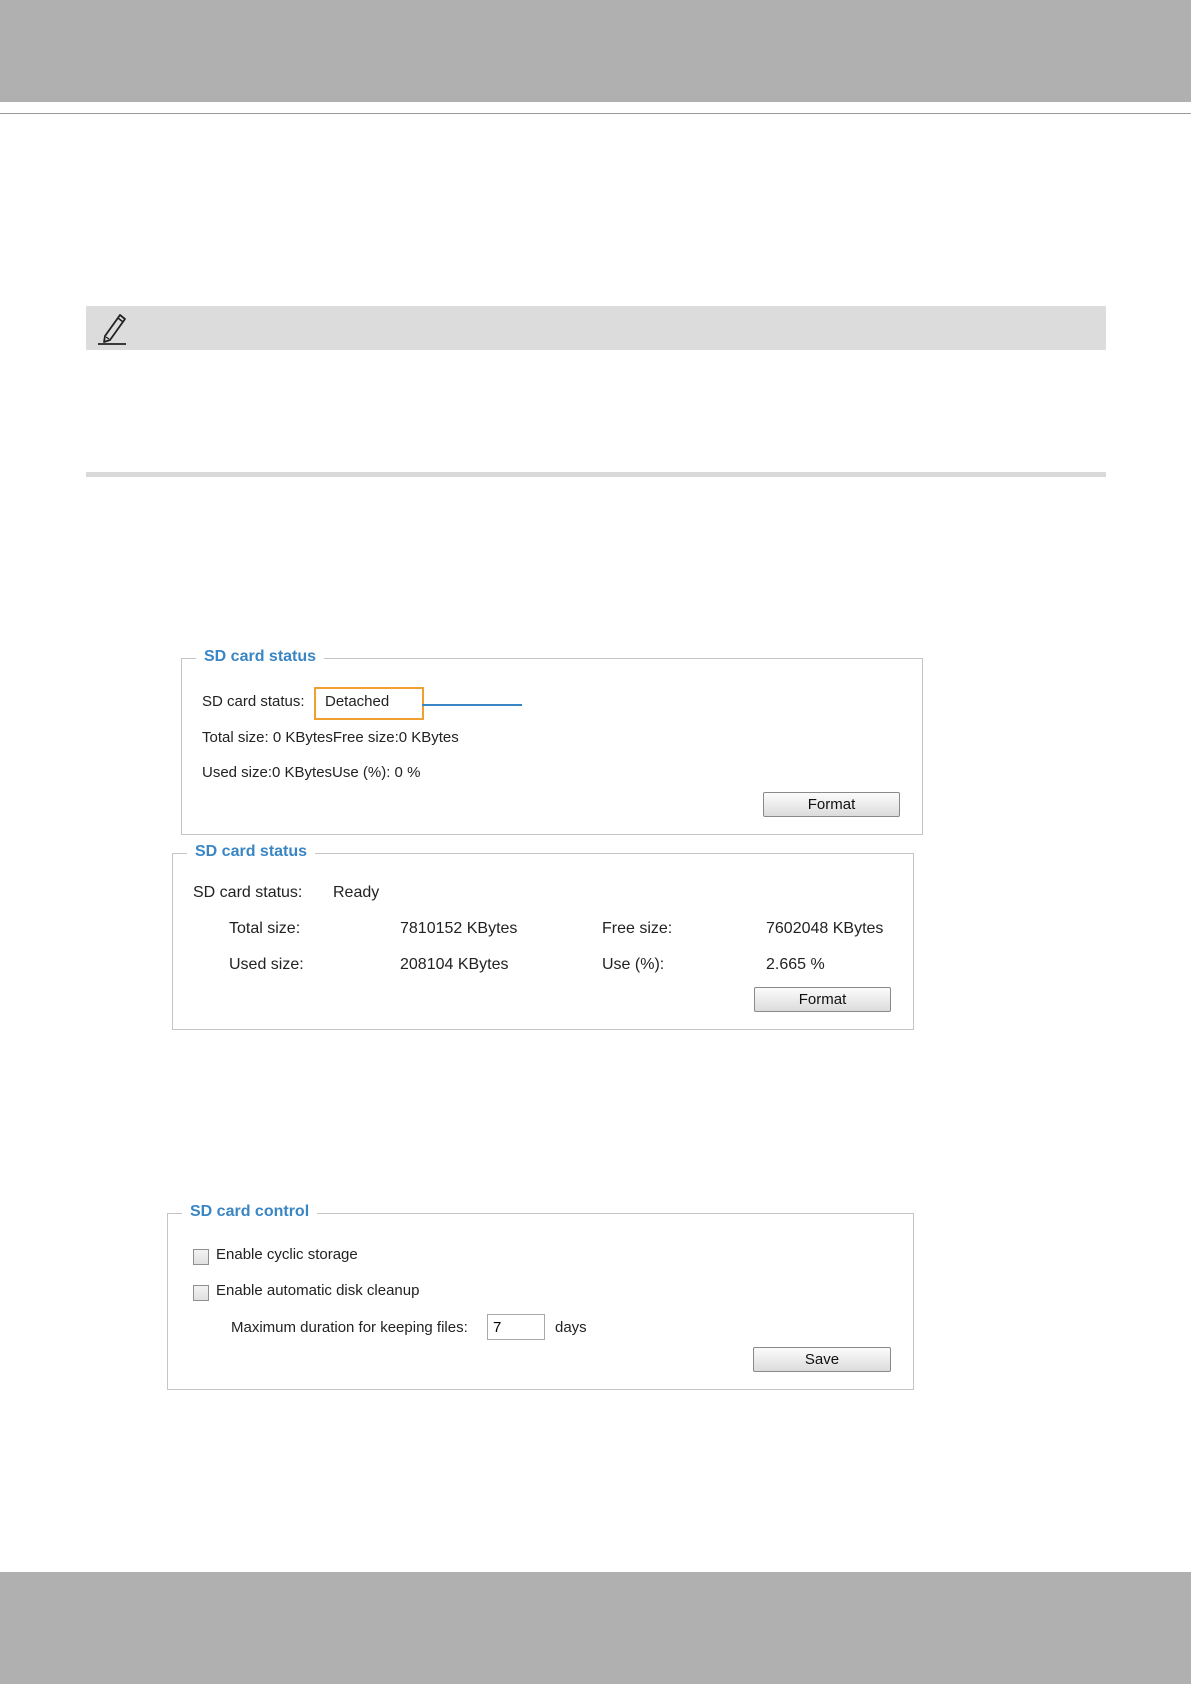  Describe the element at coordinates (318, 1290) in the screenshot. I see `disk-cleanup-label: Enable automatic disk cleanup` at that location.